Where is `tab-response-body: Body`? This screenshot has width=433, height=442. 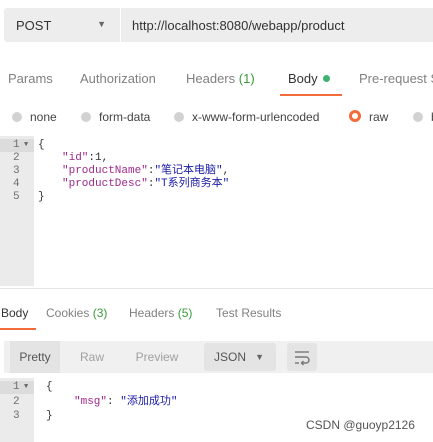 tab-response-body: Body is located at coordinates (14, 313).